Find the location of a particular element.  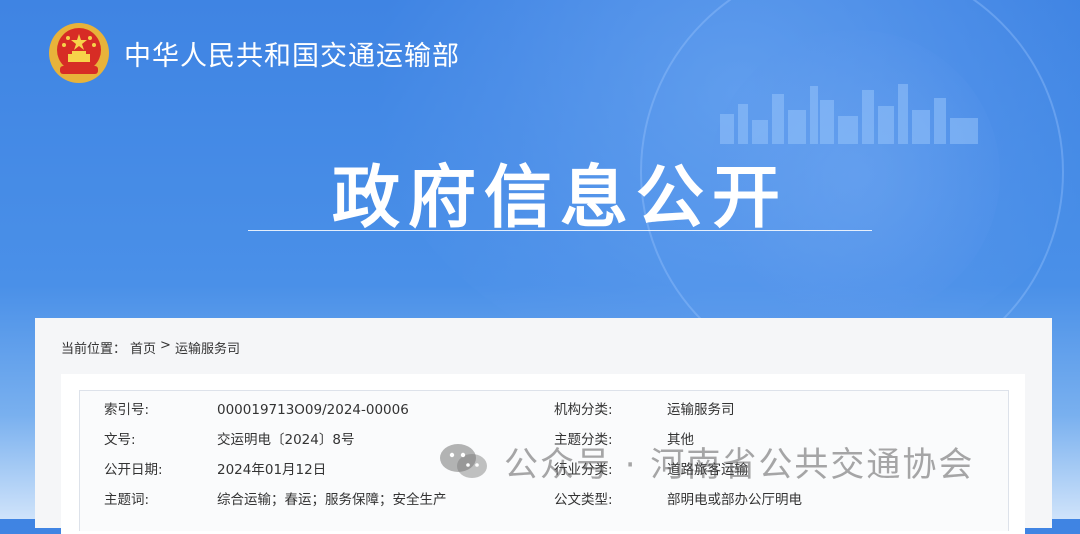

breadcrumb-current-link: 运输服务司 is located at coordinates (207, 347).